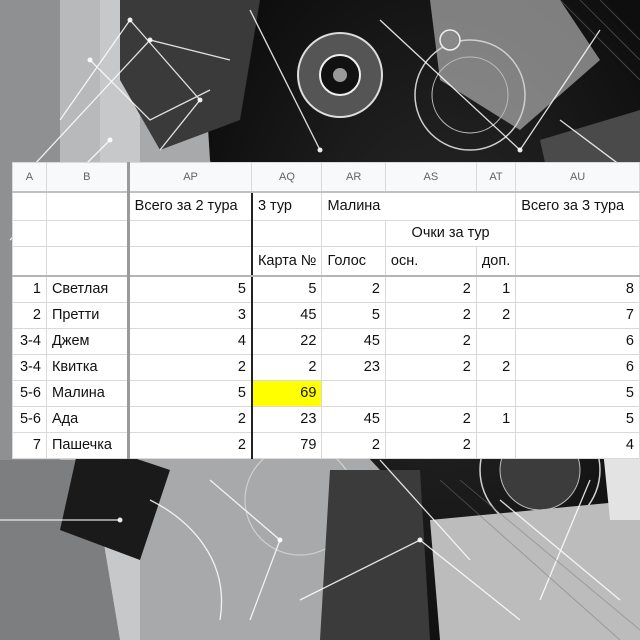 Image resolution: width=640 pixels, height=640 pixels. Describe the element at coordinates (286, 367) in the screenshot. I see `card-cell: 2` at that location.